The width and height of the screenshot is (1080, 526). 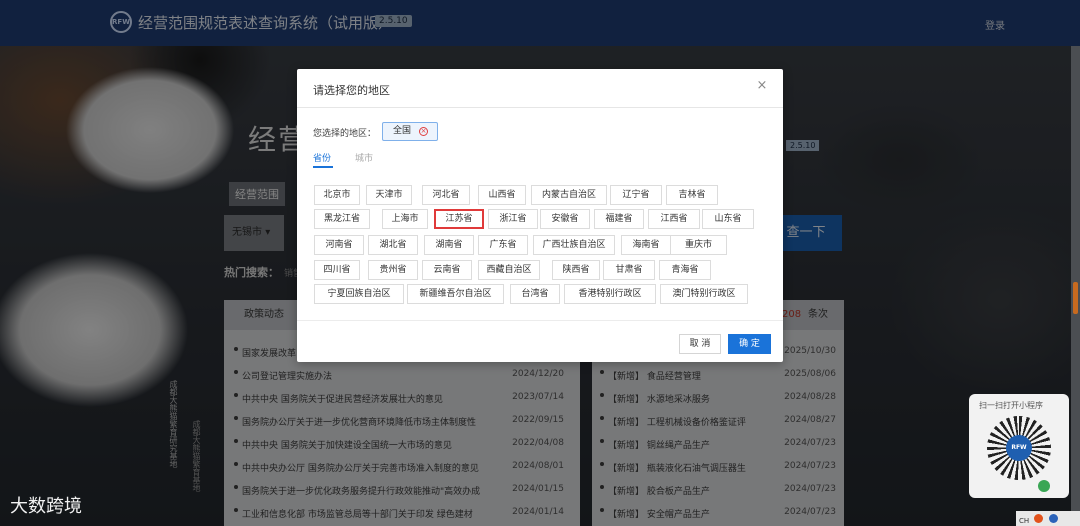 What do you see at coordinates (323, 167) in the screenshot?
I see `tab-province-underline` at bounding box center [323, 167].